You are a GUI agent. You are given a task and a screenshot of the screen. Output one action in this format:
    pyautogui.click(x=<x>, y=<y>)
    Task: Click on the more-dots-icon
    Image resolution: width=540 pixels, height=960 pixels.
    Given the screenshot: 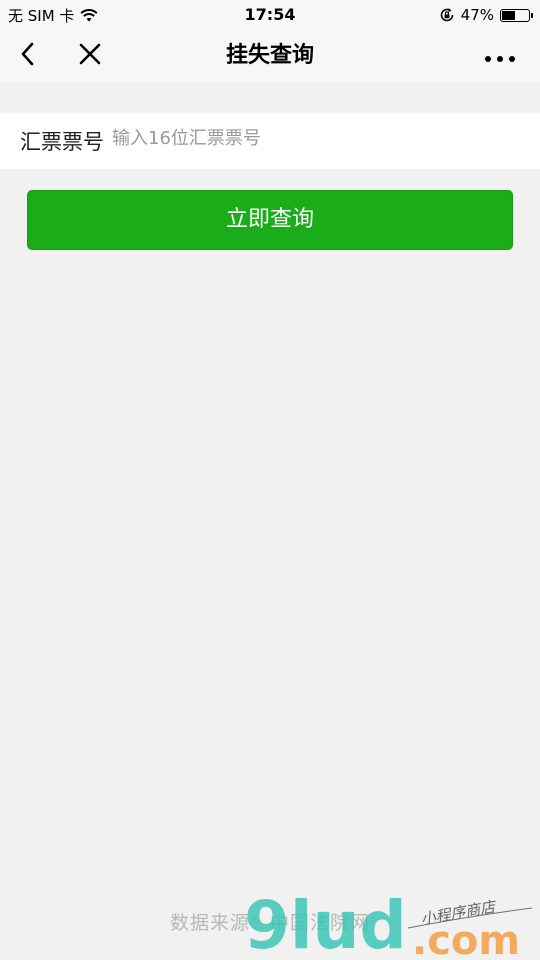 What is the action you would take?
    pyautogui.click(x=500, y=56)
    